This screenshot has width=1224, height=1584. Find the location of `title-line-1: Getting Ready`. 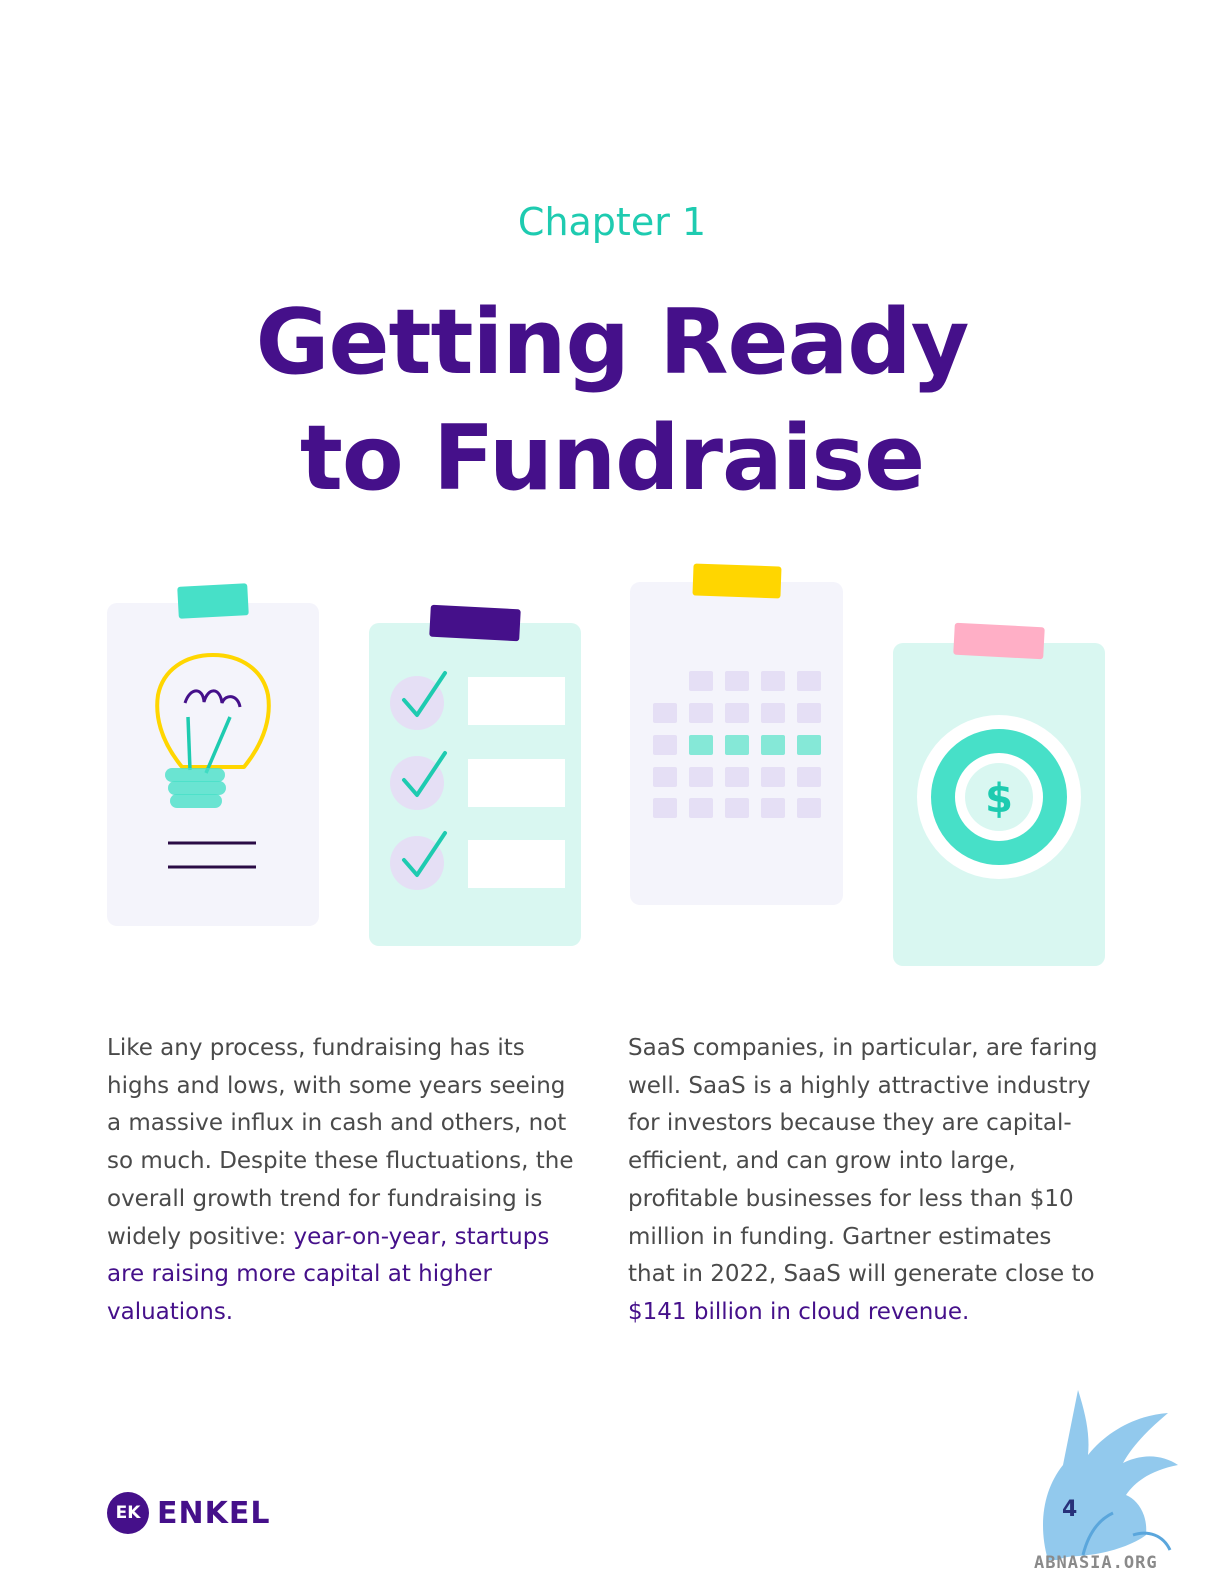

title-line-1: Getting Ready is located at coordinates (612, 342).